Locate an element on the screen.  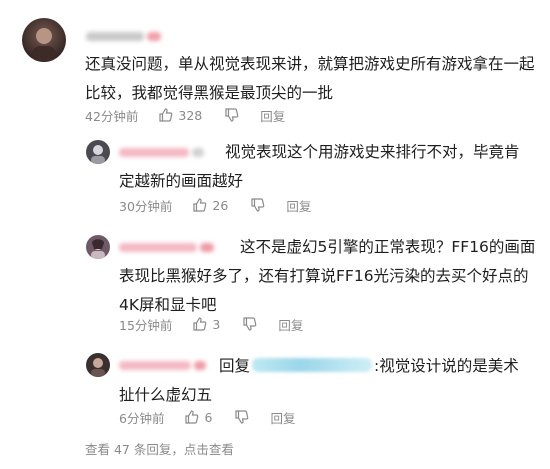
reply-actions: 6分钟前 6 回复 is located at coordinates (207, 417).